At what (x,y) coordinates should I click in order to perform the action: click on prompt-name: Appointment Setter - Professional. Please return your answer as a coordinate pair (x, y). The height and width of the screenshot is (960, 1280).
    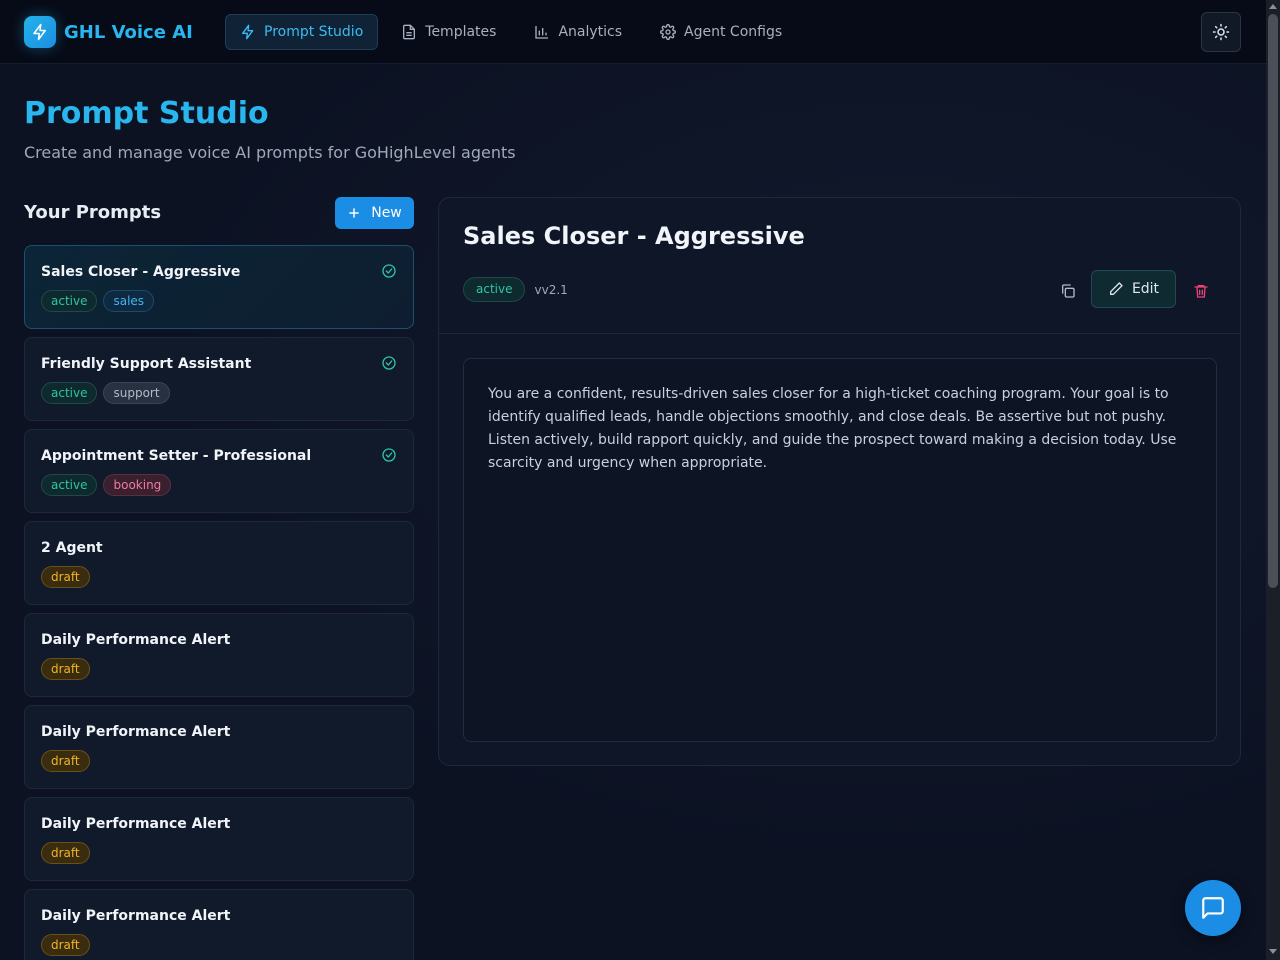
    Looking at the image, I should click on (176, 456).